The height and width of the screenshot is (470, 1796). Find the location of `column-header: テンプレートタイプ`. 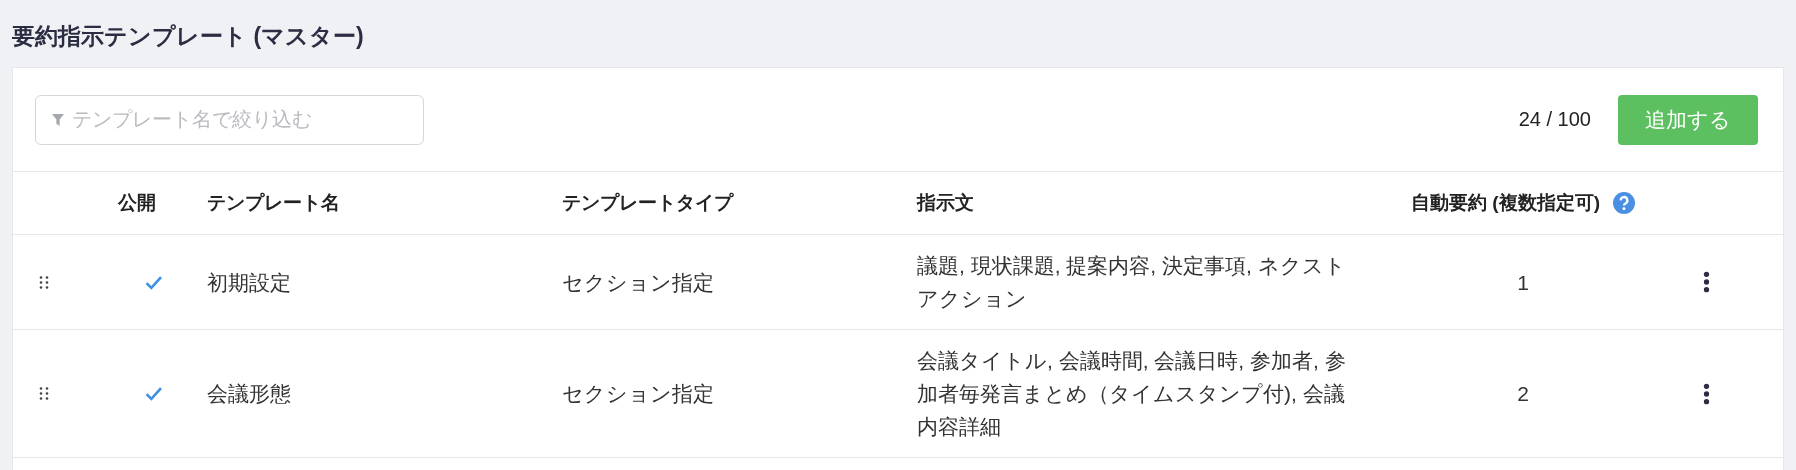

column-header: テンプレートタイプ is located at coordinates (648, 203).